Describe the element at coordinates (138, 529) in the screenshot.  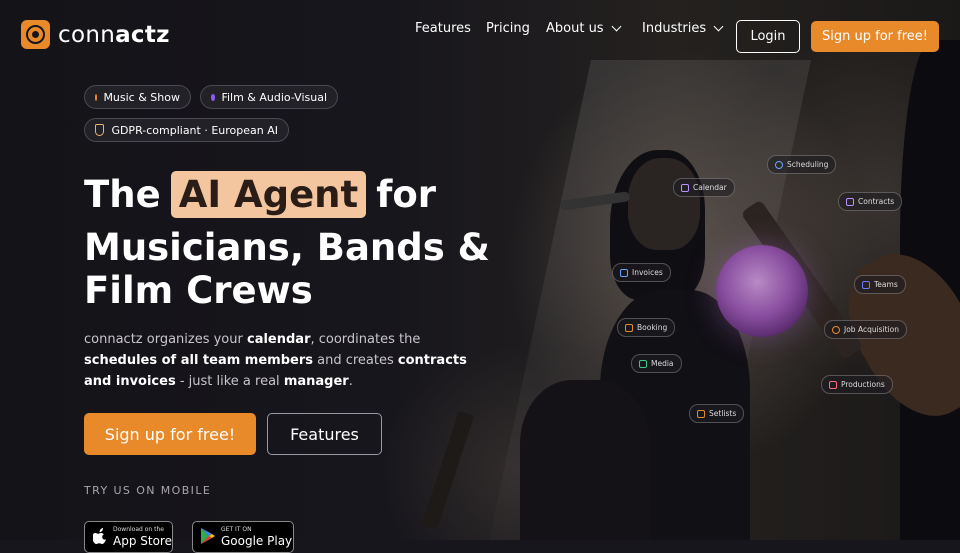
I see `app-store-small-text: Download on the` at that location.